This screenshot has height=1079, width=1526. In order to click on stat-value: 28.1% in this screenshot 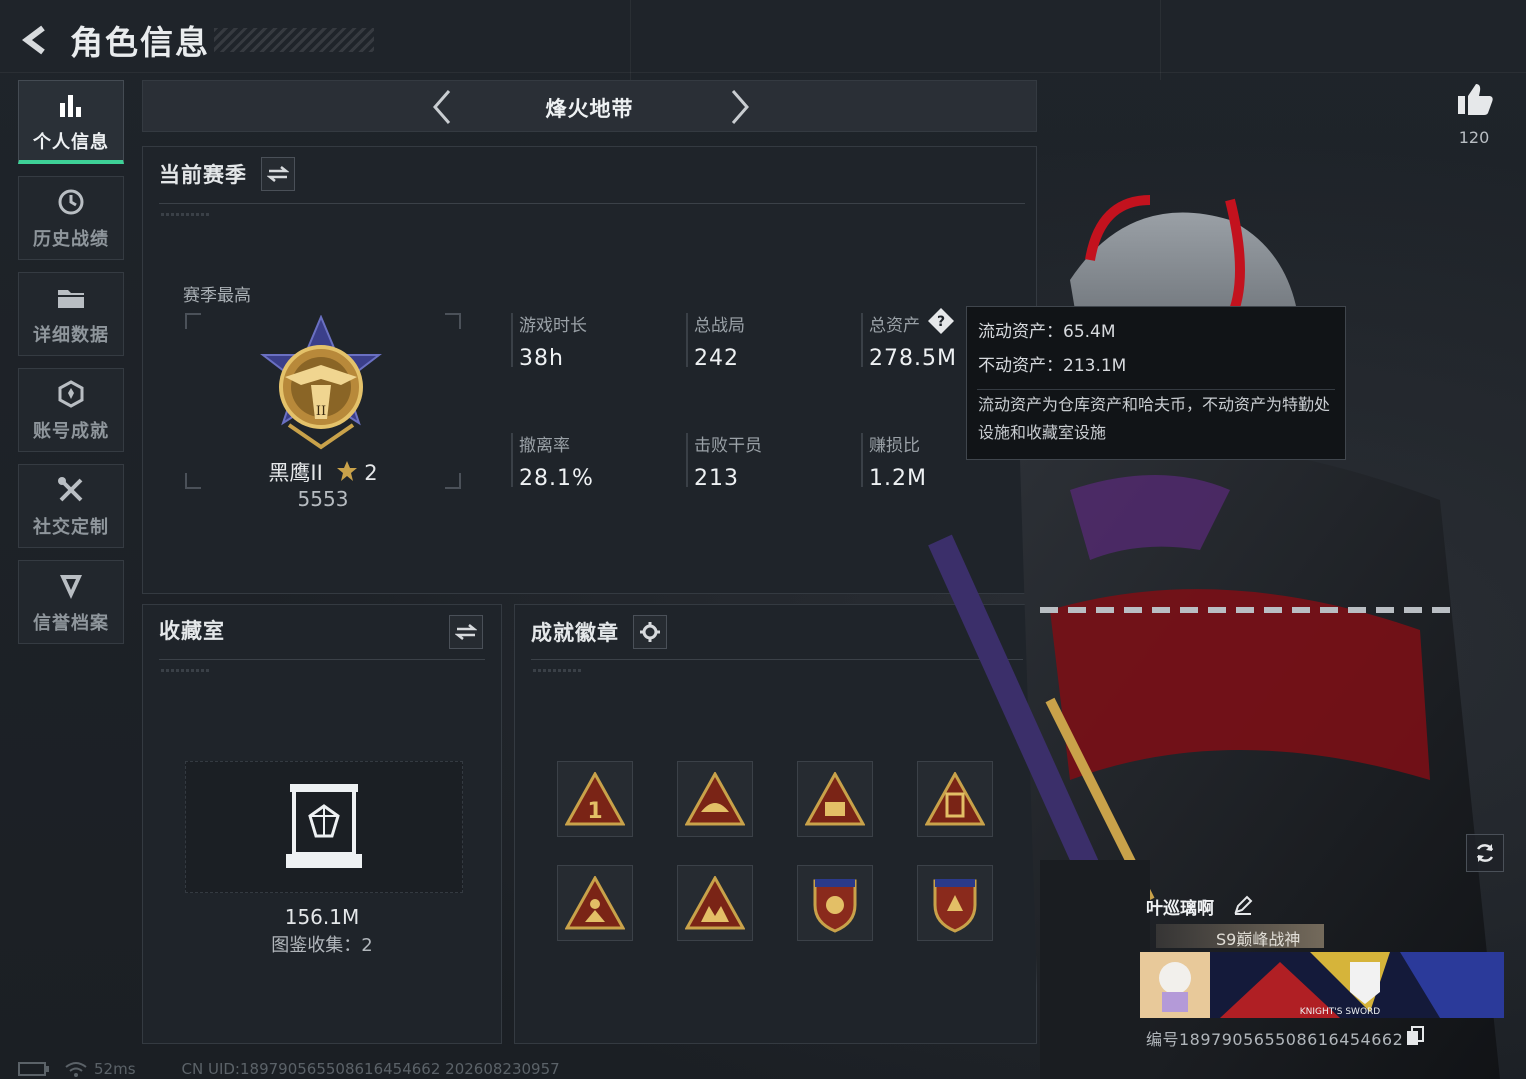, I will do `click(556, 478)`.